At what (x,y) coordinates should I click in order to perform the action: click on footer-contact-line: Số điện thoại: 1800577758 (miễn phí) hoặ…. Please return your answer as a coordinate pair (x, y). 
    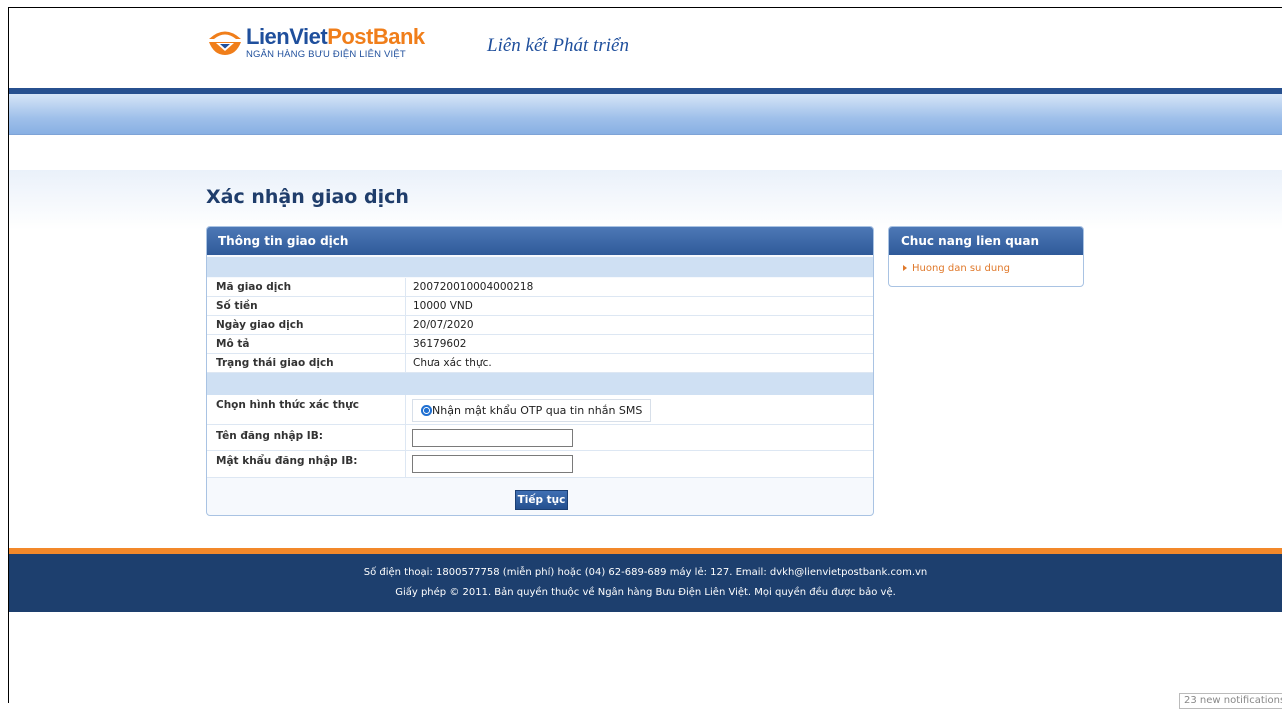
    Looking at the image, I should click on (645, 572).